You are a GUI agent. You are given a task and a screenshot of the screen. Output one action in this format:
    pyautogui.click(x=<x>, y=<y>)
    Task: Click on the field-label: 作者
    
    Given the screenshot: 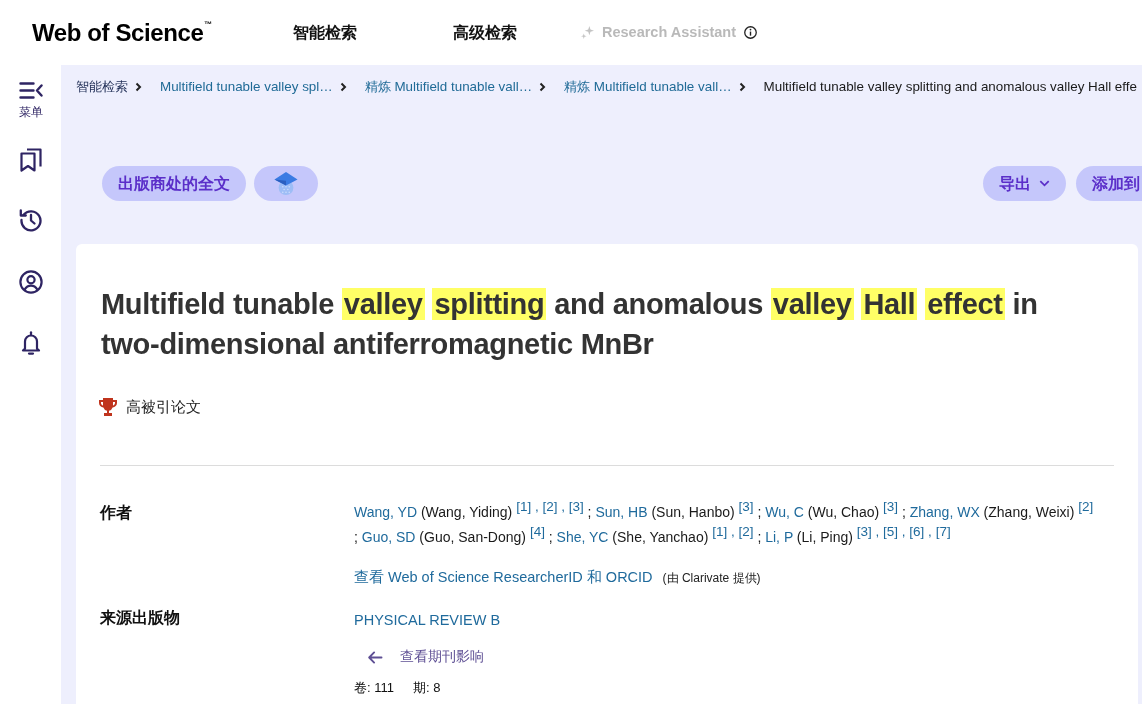 What is the action you would take?
    pyautogui.click(x=116, y=513)
    